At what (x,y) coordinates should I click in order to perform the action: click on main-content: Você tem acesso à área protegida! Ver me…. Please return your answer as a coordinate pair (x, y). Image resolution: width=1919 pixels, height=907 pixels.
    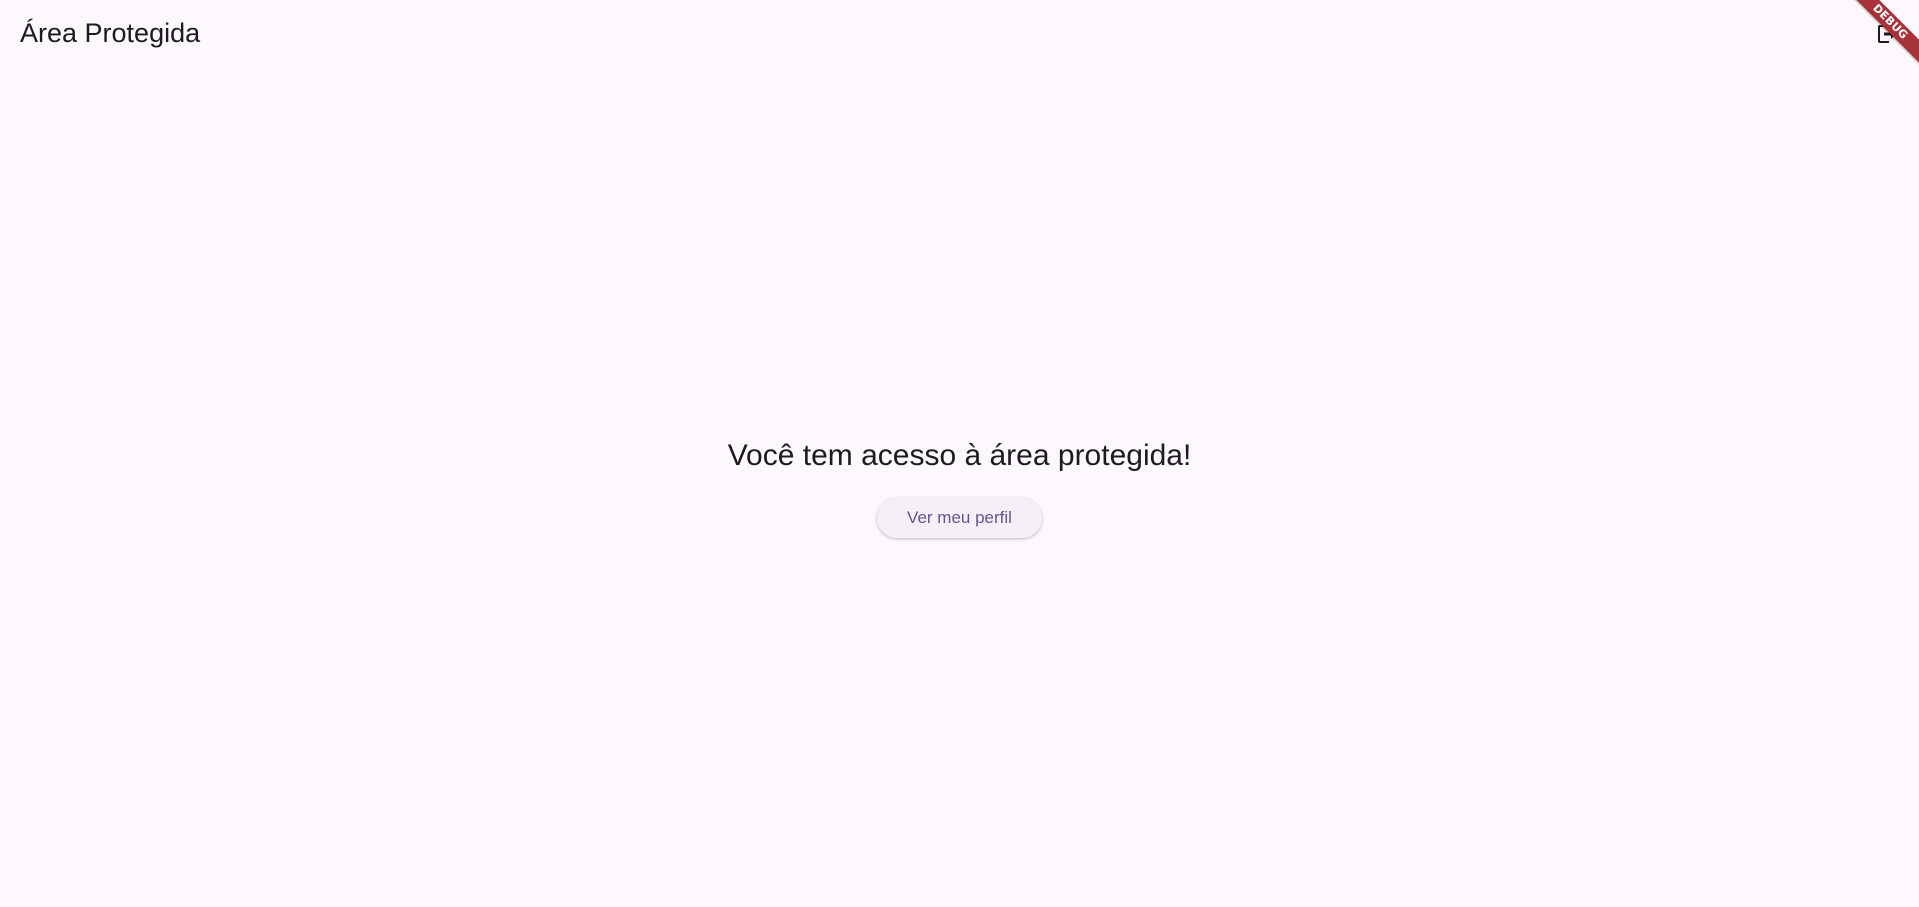
    Looking at the image, I should click on (959, 487).